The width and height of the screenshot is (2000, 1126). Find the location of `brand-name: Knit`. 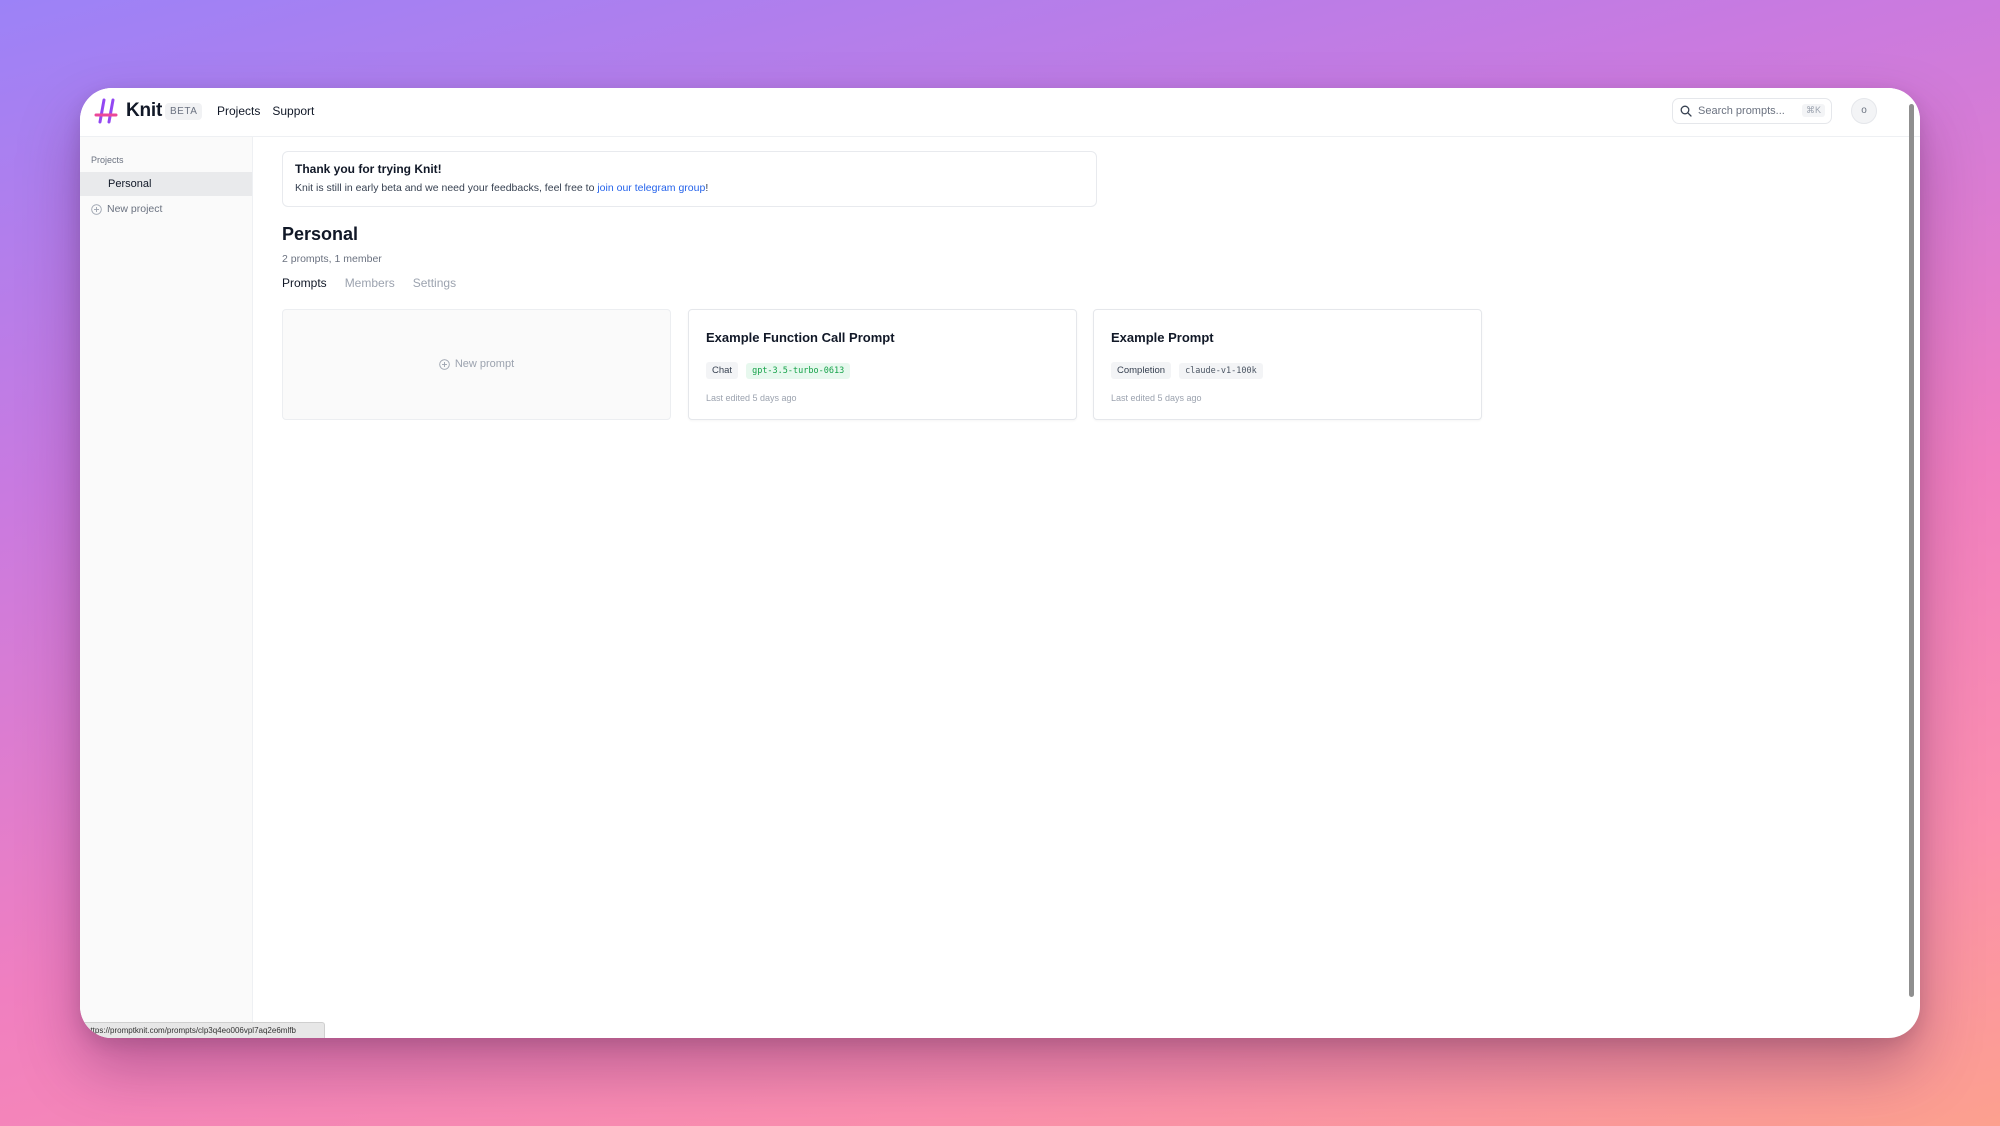

brand-name: Knit is located at coordinates (144, 111).